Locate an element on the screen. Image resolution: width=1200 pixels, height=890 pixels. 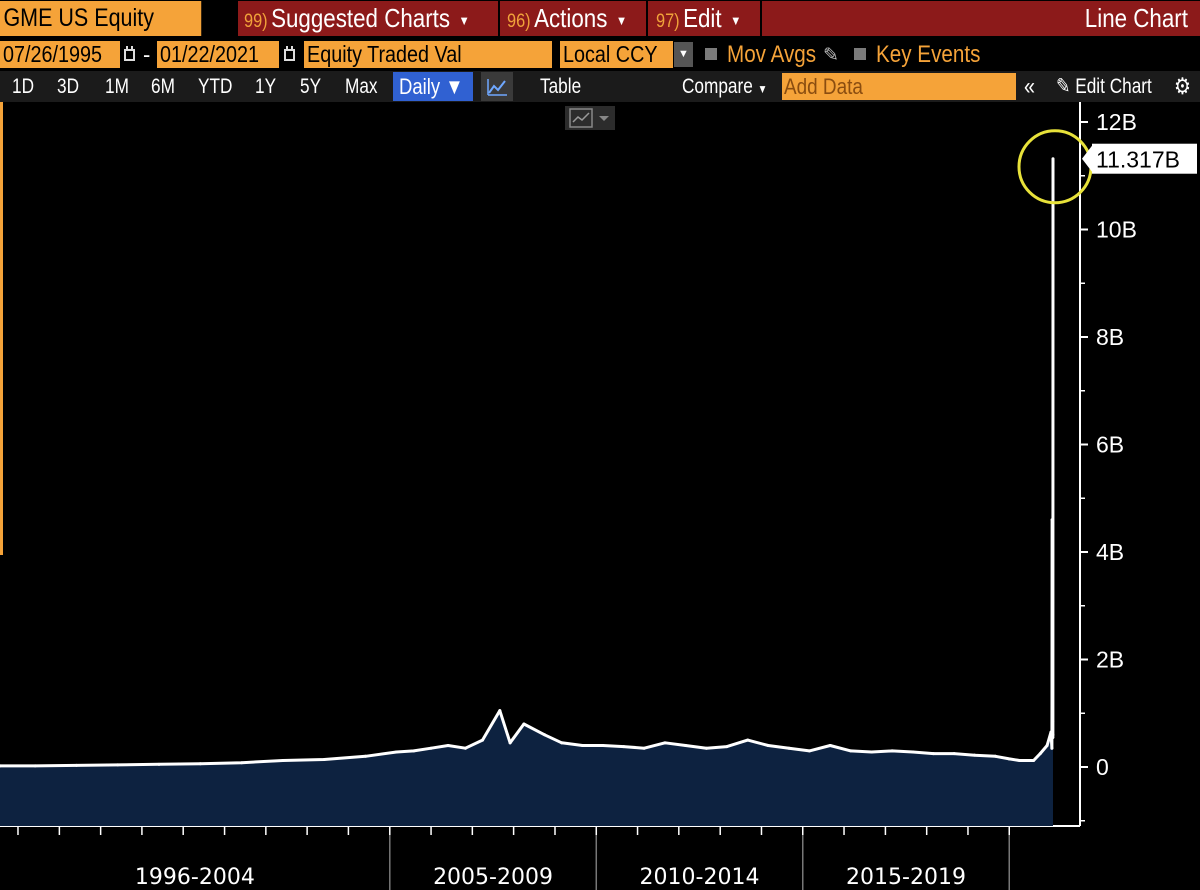
period-3d: 3D is located at coordinates (68, 86).